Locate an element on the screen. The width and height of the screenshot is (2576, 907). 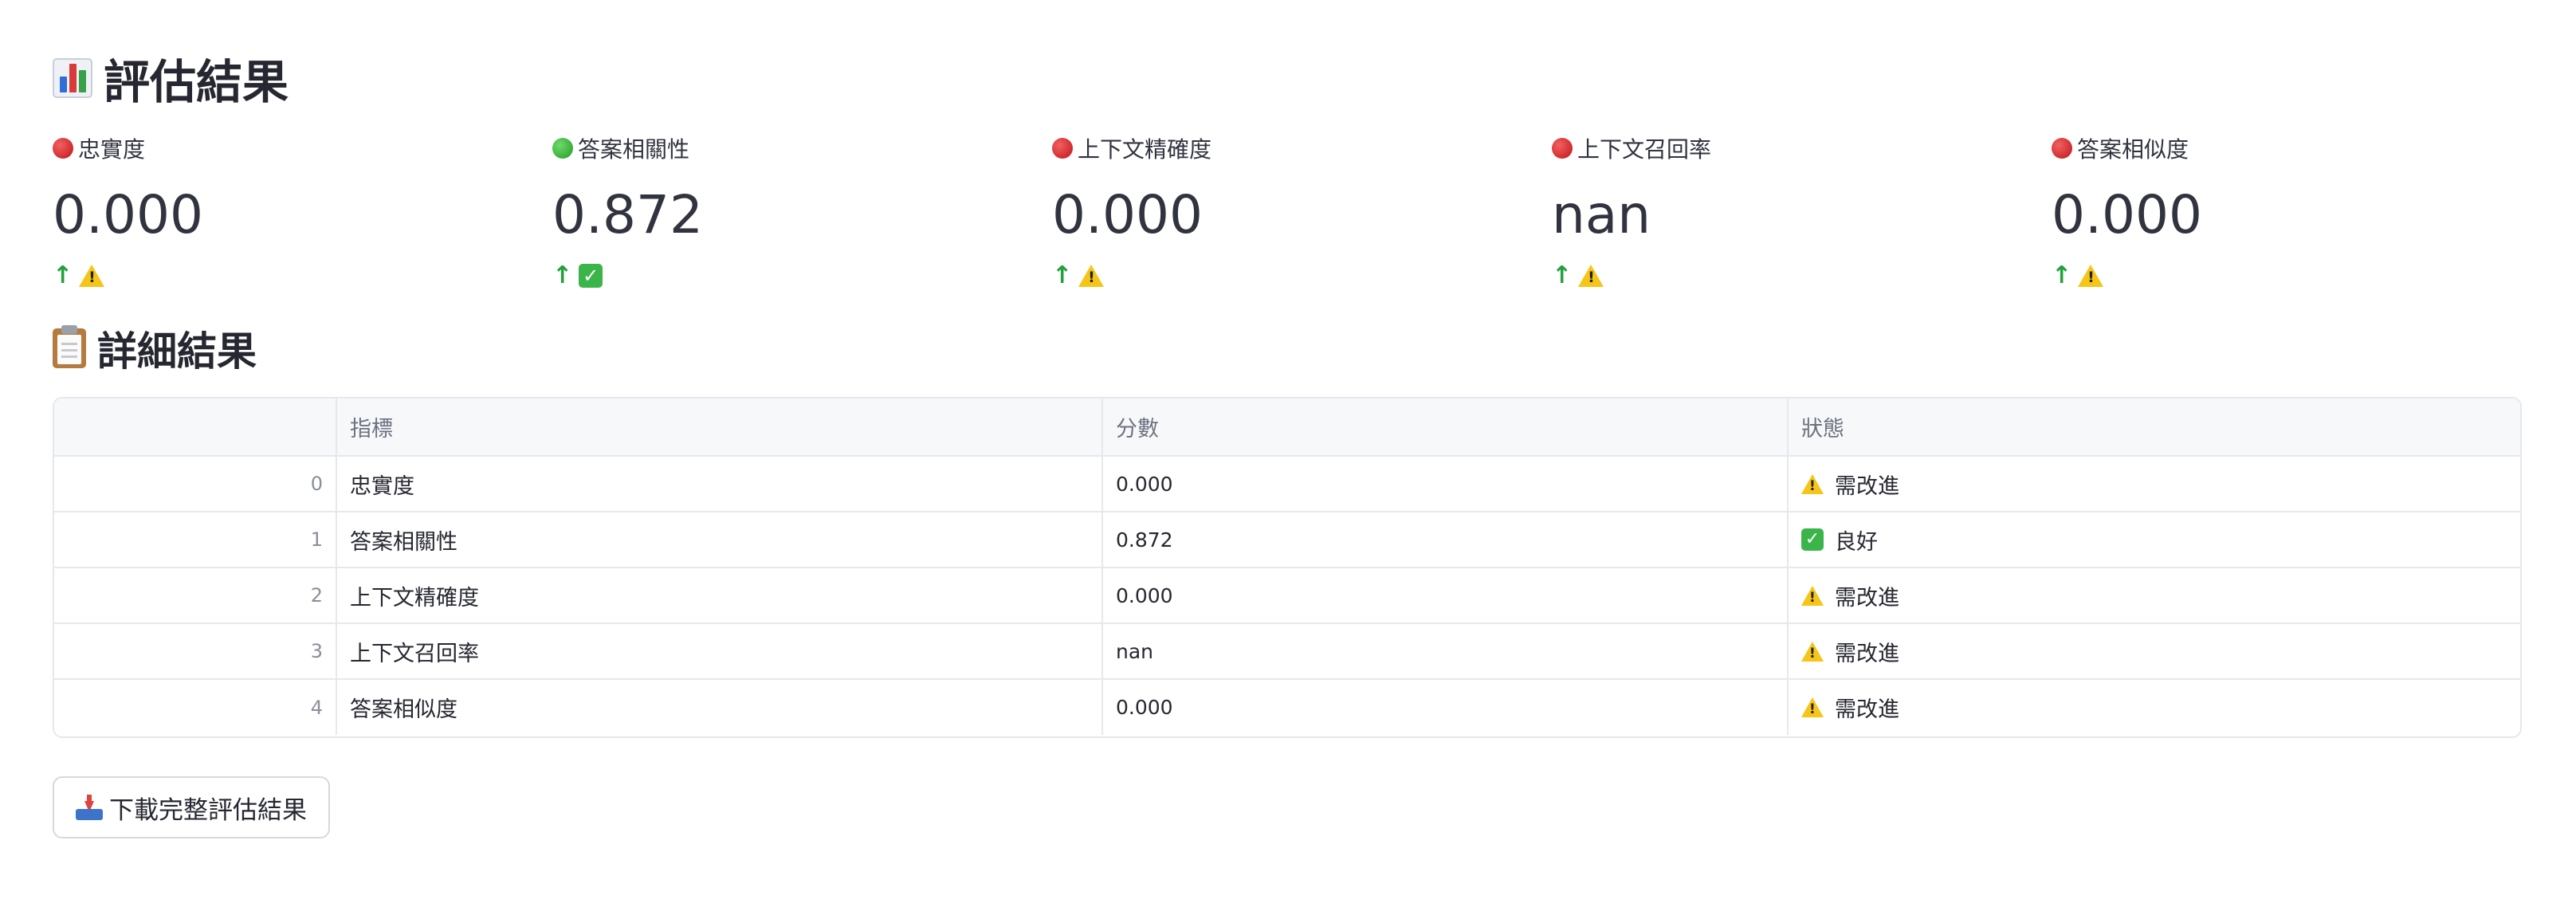
score-cell: nan is located at coordinates (1445, 651).